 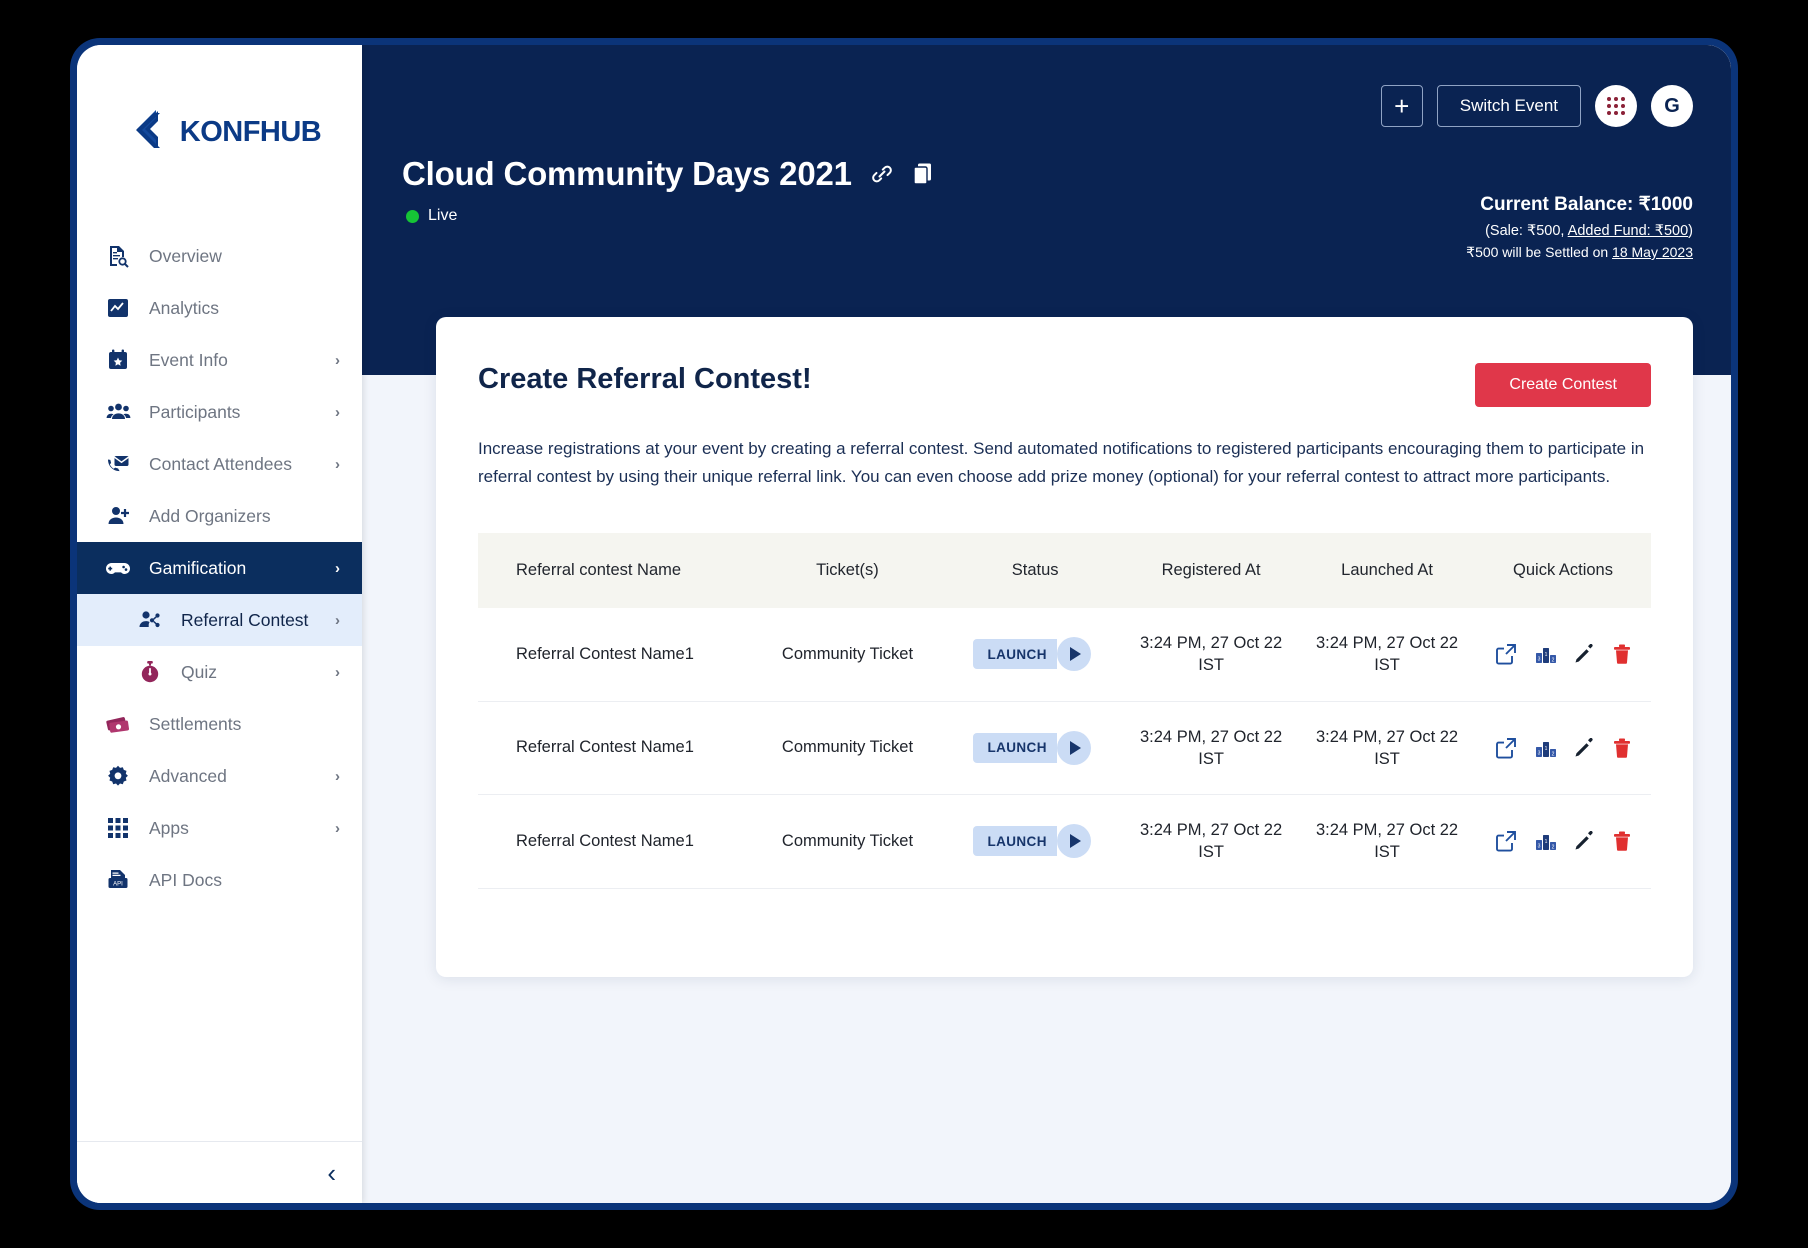 What do you see at coordinates (219, 360) in the screenshot?
I see `sidebar-item-event-info: Event Info ›` at bounding box center [219, 360].